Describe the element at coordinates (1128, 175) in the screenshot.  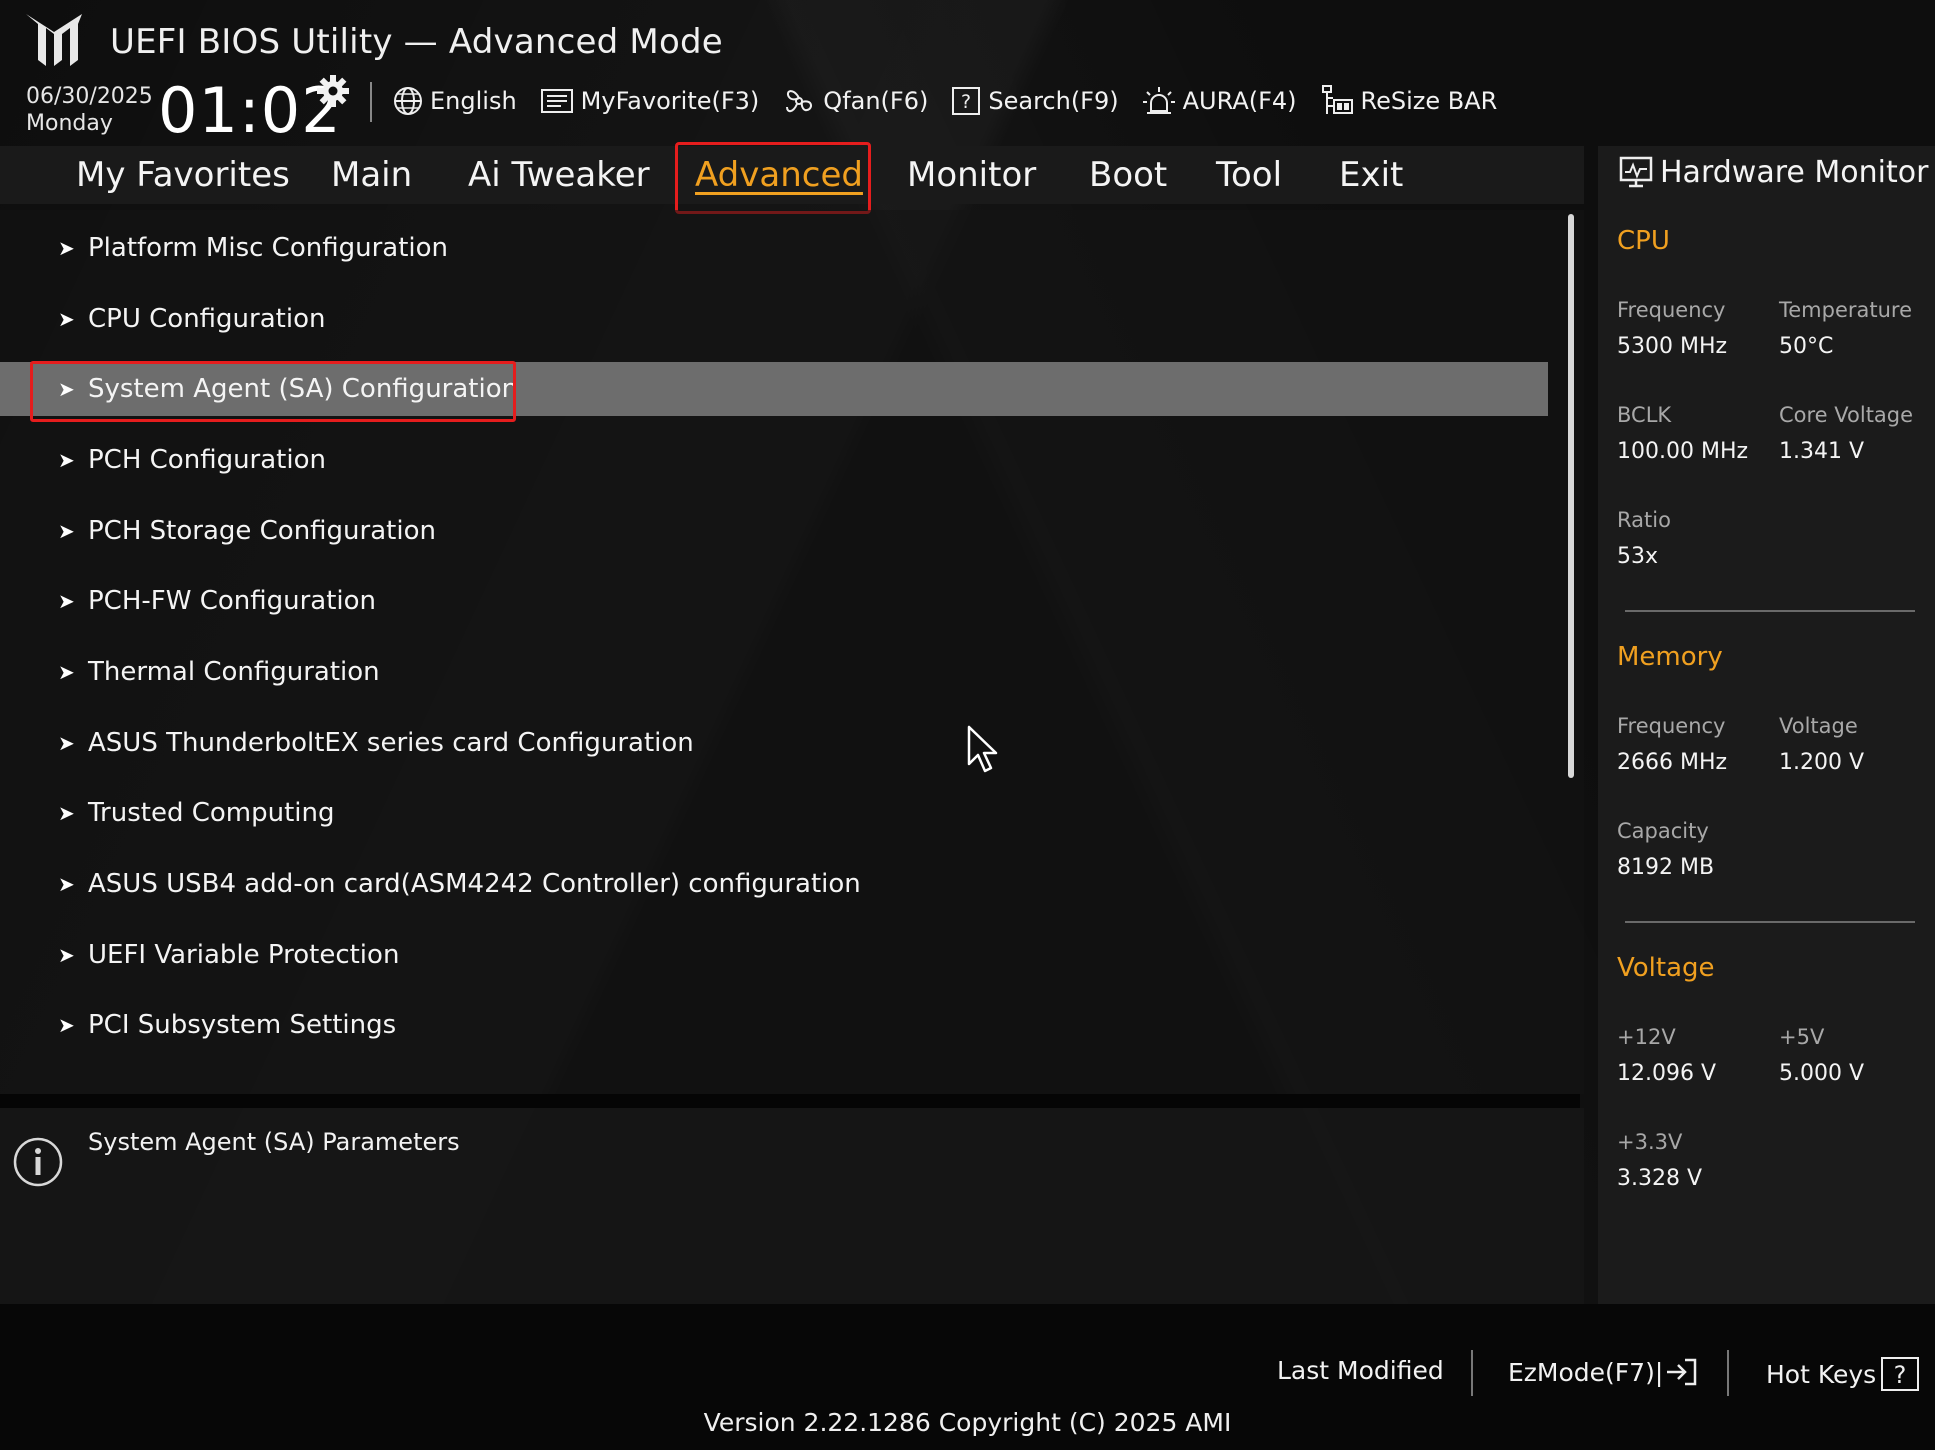
I see `tab-boot: Boot` at that location.